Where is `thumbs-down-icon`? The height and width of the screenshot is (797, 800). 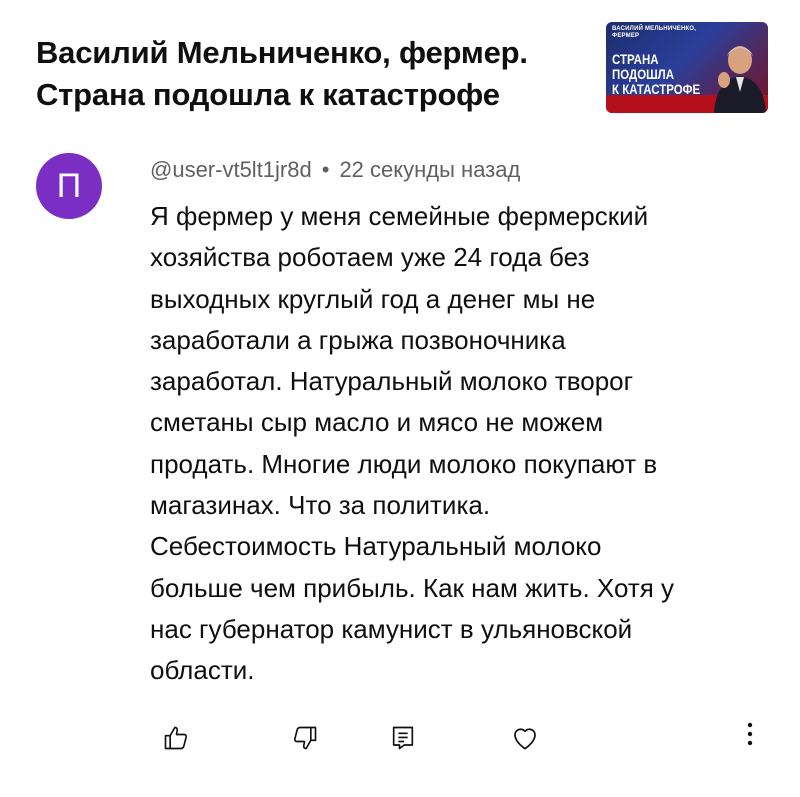 thumbs-down-icon is located at coordinates (305, 738).